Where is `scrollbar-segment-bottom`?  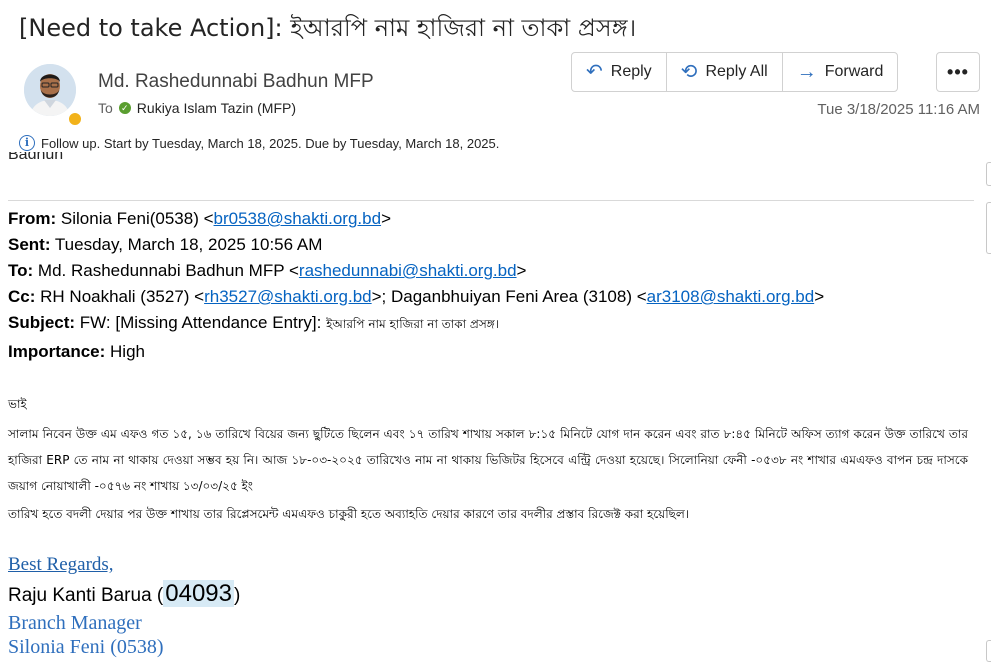 scrollbar-segment-bottom is located at coordinates (988, 651).